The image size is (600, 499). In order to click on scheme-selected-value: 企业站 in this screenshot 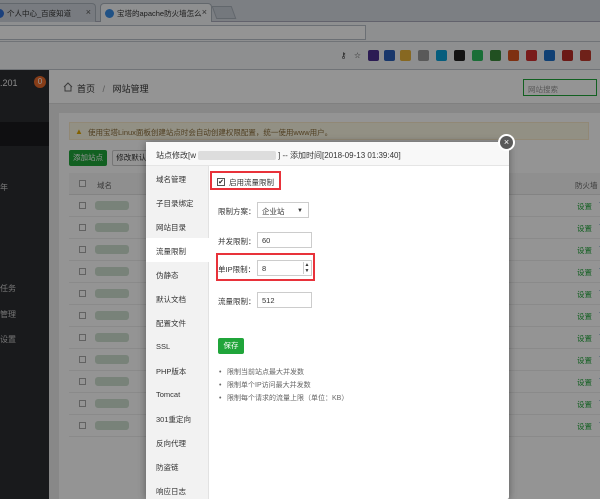, I will do `click(273, 211)`.